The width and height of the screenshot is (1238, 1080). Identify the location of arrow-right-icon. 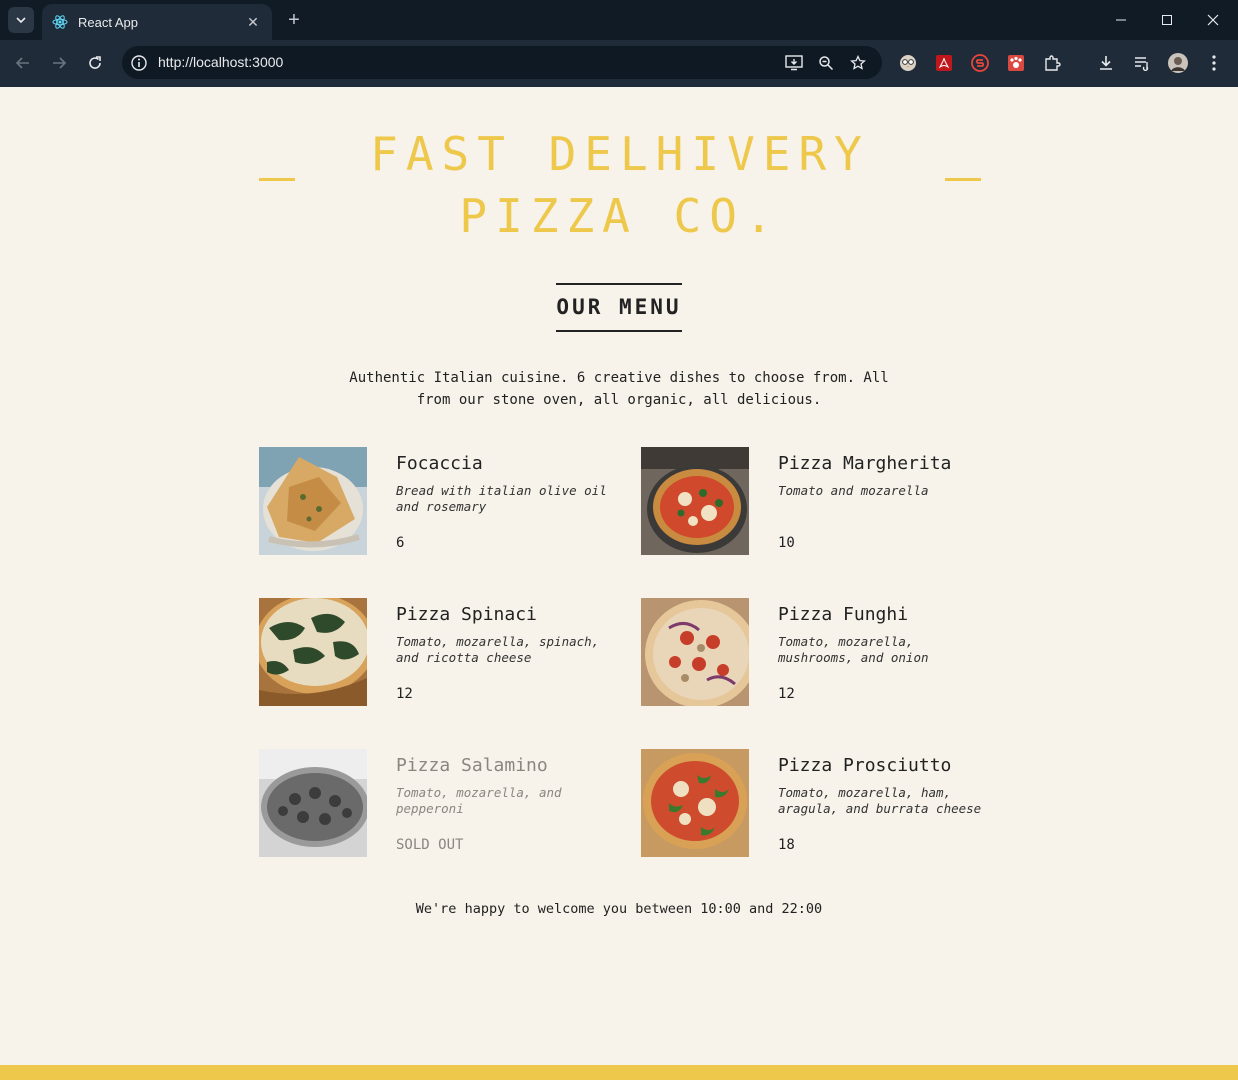
(60, 63).